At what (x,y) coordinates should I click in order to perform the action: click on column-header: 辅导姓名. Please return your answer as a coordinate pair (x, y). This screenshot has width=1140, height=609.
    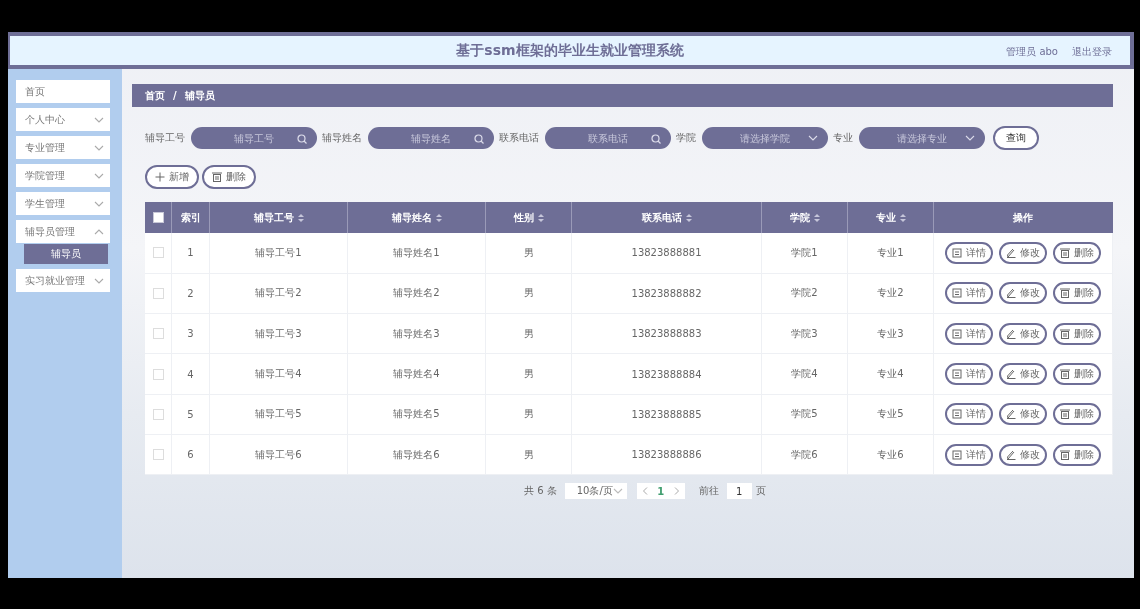
    Looking at the image, I should click on (416, 217).